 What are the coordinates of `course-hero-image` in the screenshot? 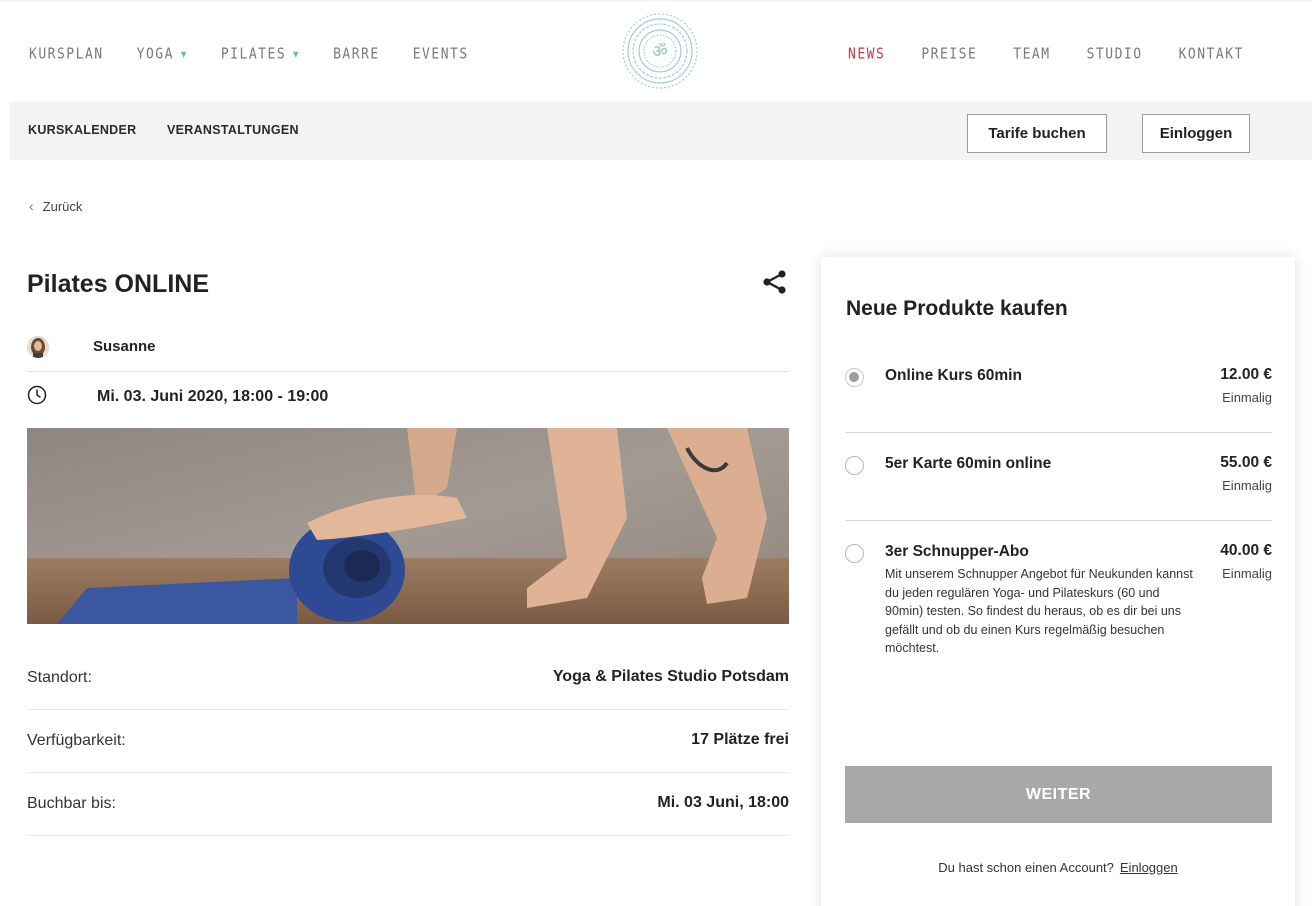 It's located at (408, 526).